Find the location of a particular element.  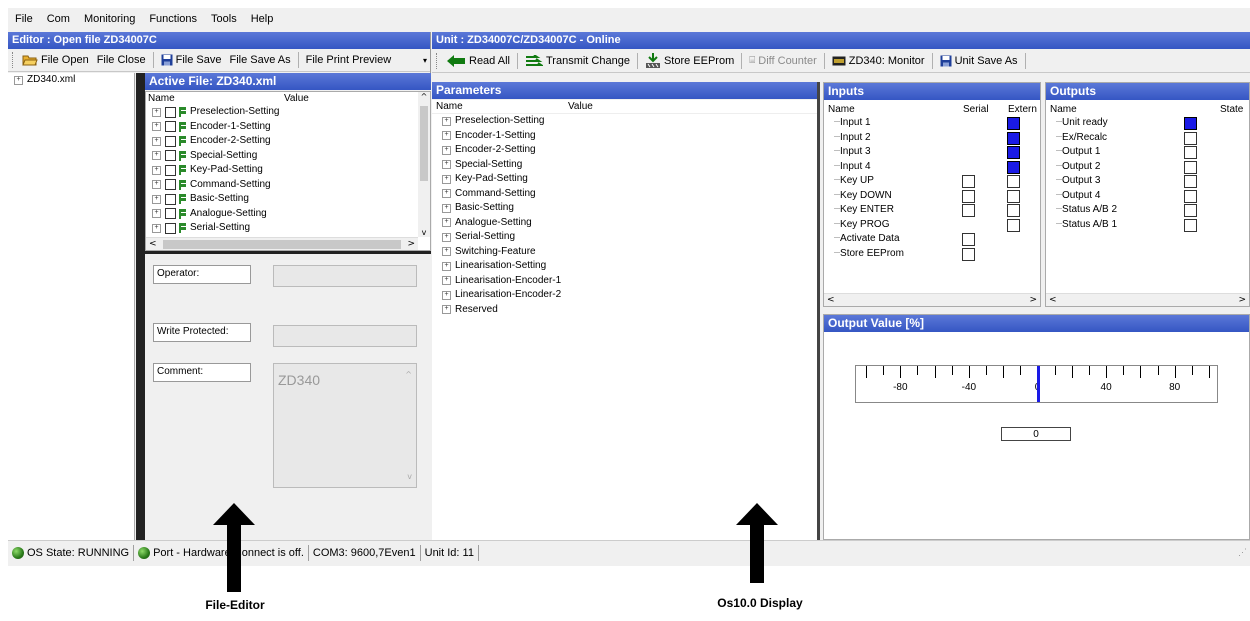

file-open-button: File Open is located at coordinates (55, 60).